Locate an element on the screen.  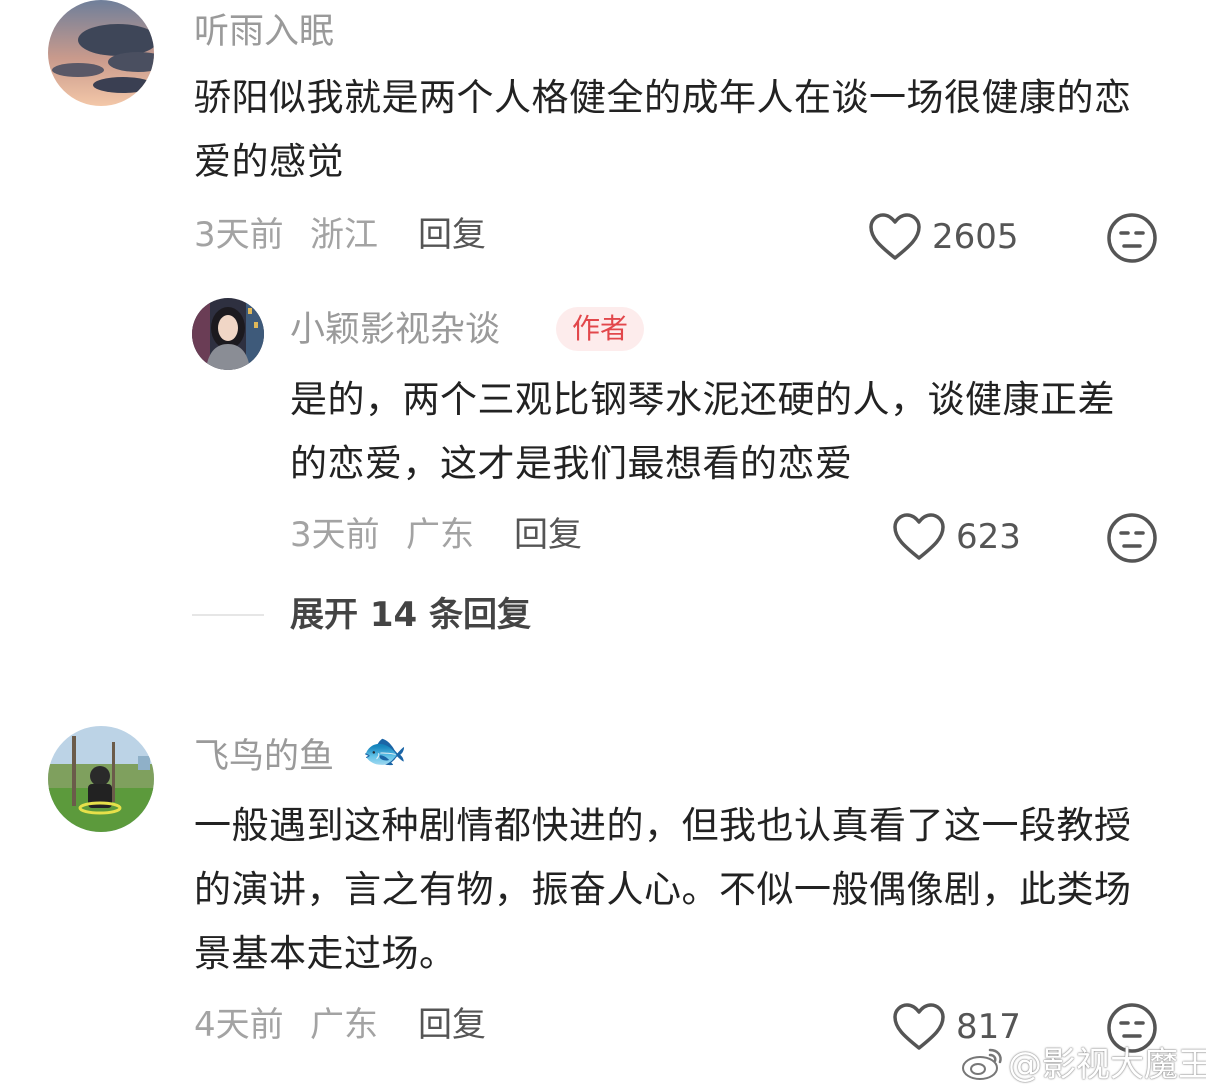
watermark-text: @影视大魔王 is located at coordinates (1107, 1065).